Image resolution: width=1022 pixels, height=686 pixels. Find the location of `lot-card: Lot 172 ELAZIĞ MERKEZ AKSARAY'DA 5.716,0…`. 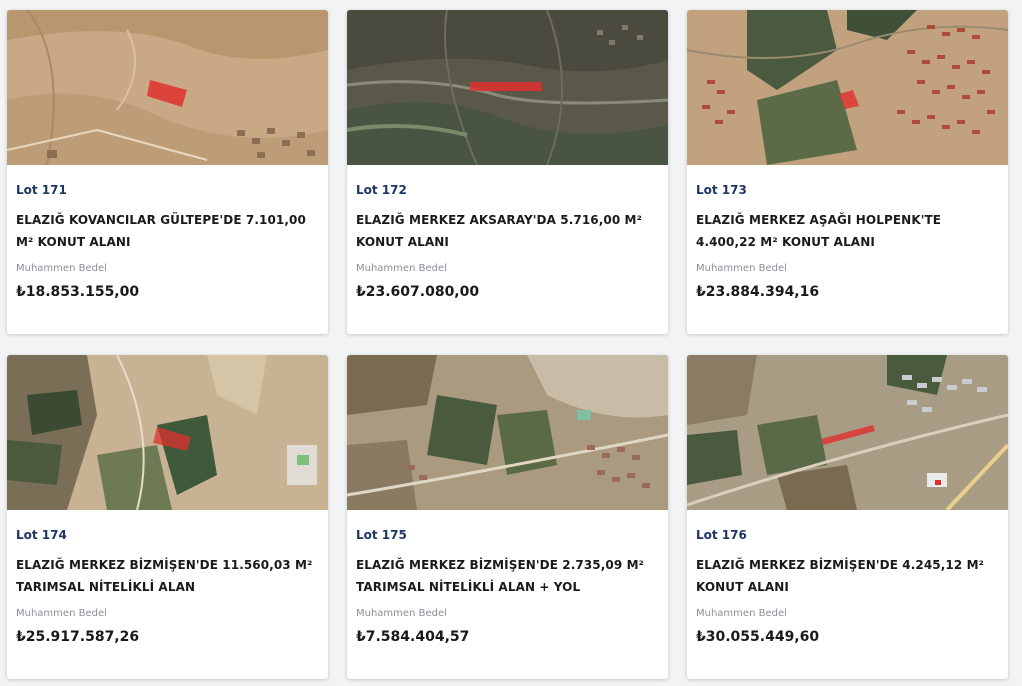

lot-card: Lot 172 ELAZIĞ MERKEZ AKSARAY'DA 5.716,0… is located at coordinates (507, 172).